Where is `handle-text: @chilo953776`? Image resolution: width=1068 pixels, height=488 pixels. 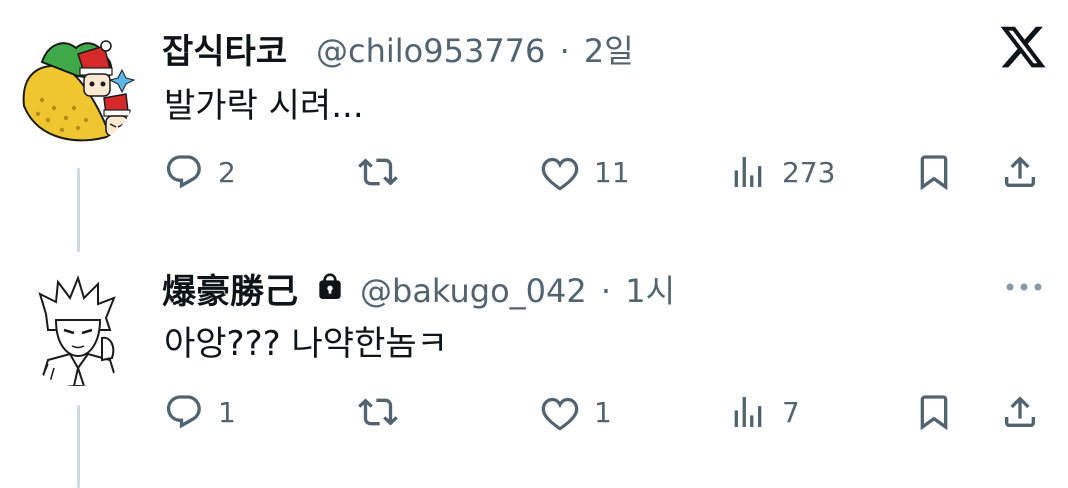 handle-text: @chilo953776 is located at coordinates (430, 51).